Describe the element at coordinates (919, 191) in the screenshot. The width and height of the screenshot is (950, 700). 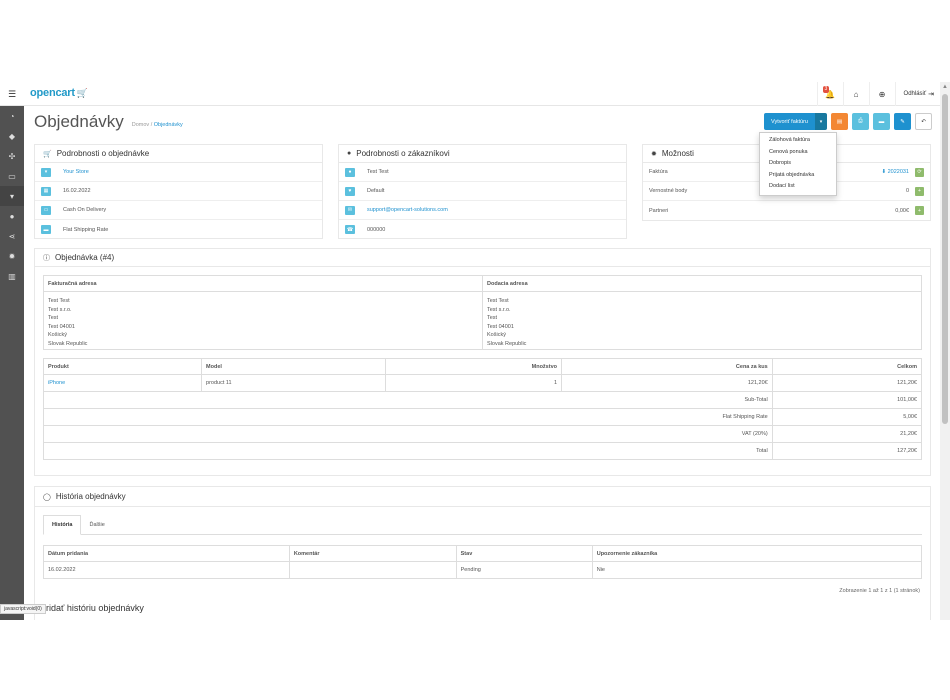
I see `add-reward-button: +` at that location.